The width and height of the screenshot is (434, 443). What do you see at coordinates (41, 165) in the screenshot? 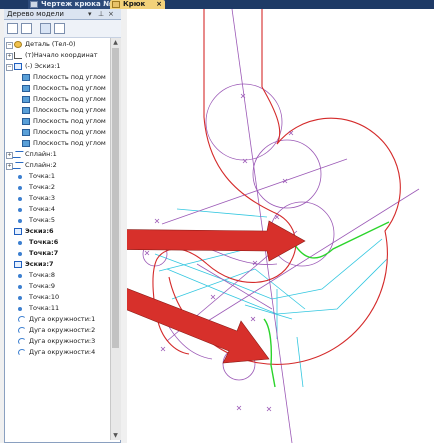
I see `tree-item-label: Сплайн:2` at bounding box center [41, 165].